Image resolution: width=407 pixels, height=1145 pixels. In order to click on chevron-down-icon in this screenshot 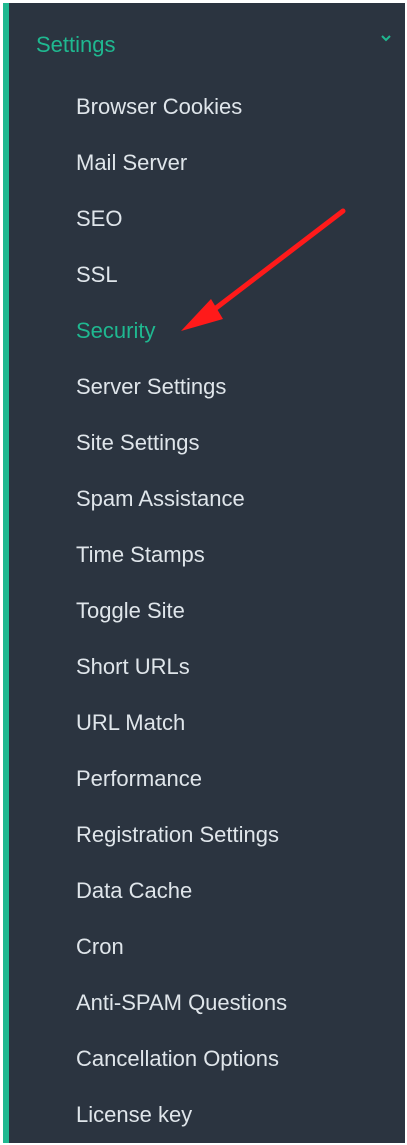, I will do `click(386, 38)`.